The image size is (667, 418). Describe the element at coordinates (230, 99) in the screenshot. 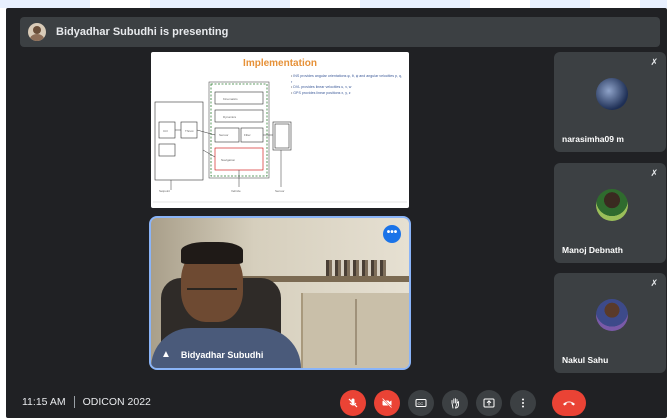

I see `svg-text: Kinematics` at that location.